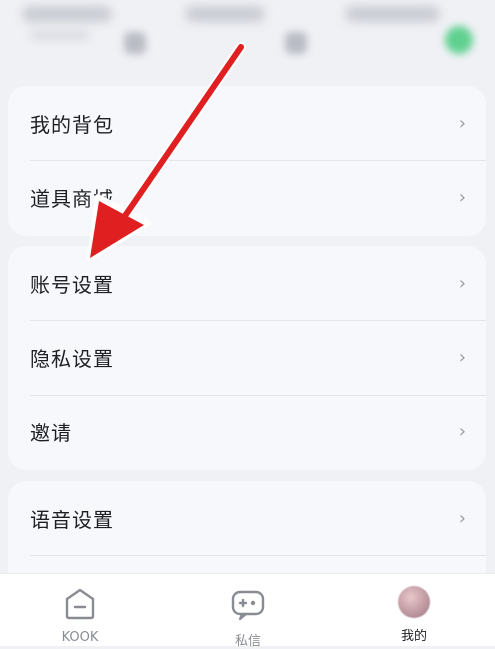 This screenshot has height=649, width=495. Describe the element at coordinates (72, 198) in the screenshot. I see `menu-item-label: 道具商城` at that location.